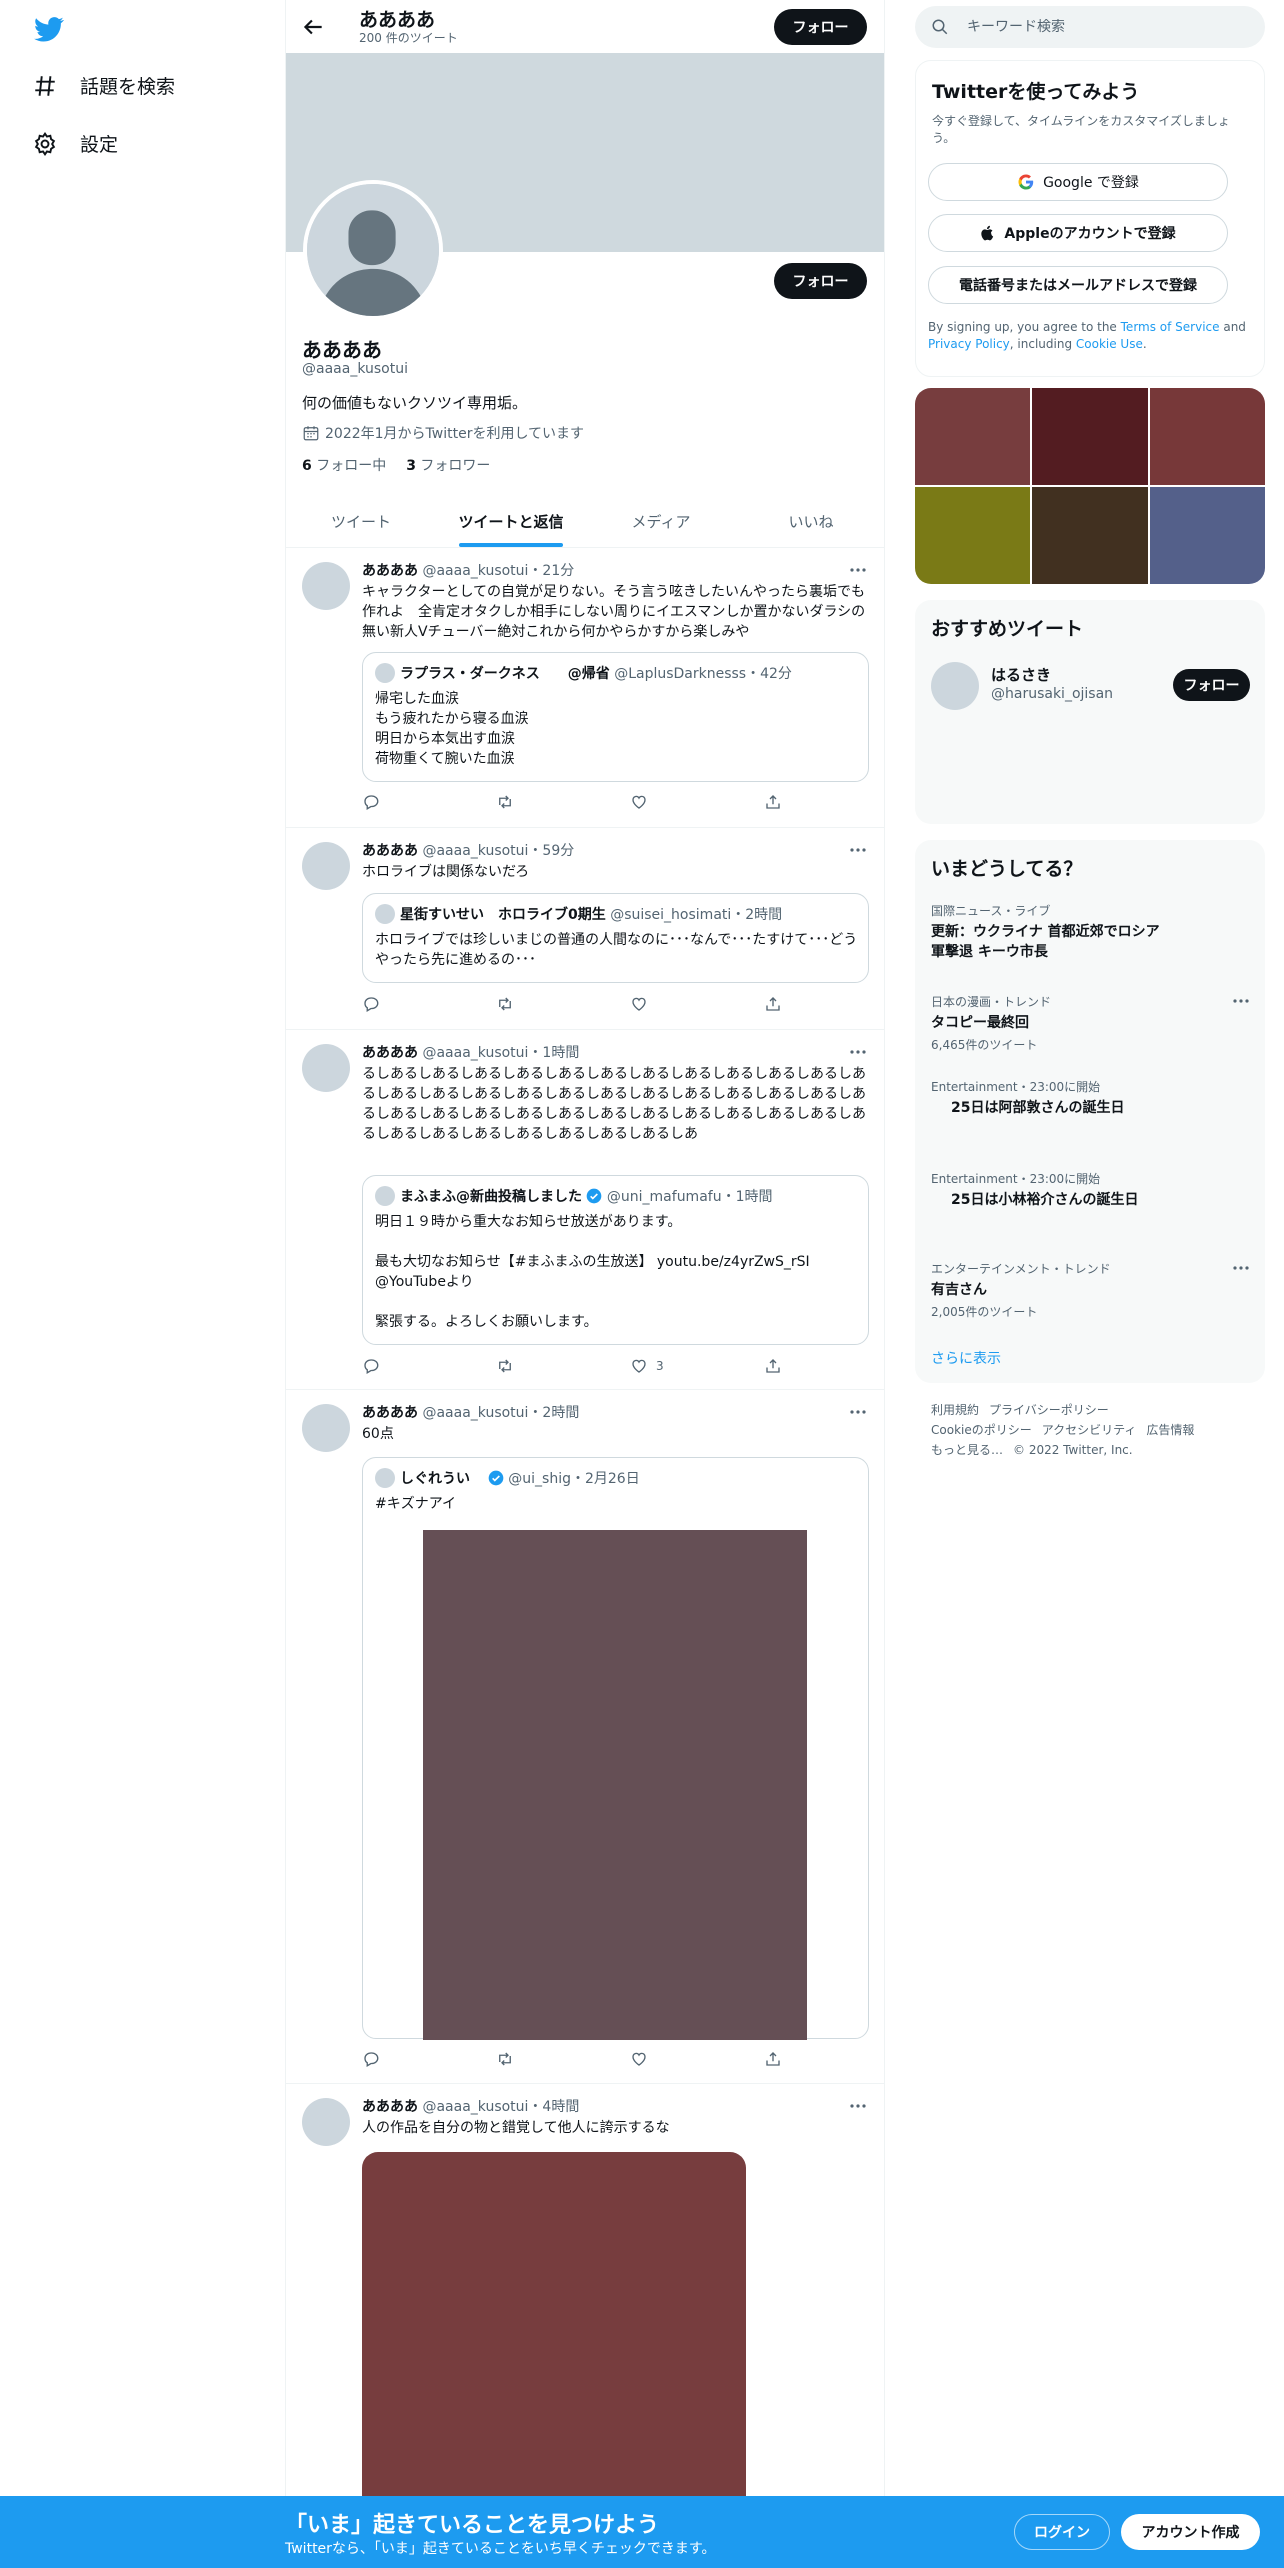 The height and width of the screenshot is (2568, 1284). What do you see at coordinates (955, 686) in the screenshot?
I see `recommended-avatar` at bounding box center [955, 686].